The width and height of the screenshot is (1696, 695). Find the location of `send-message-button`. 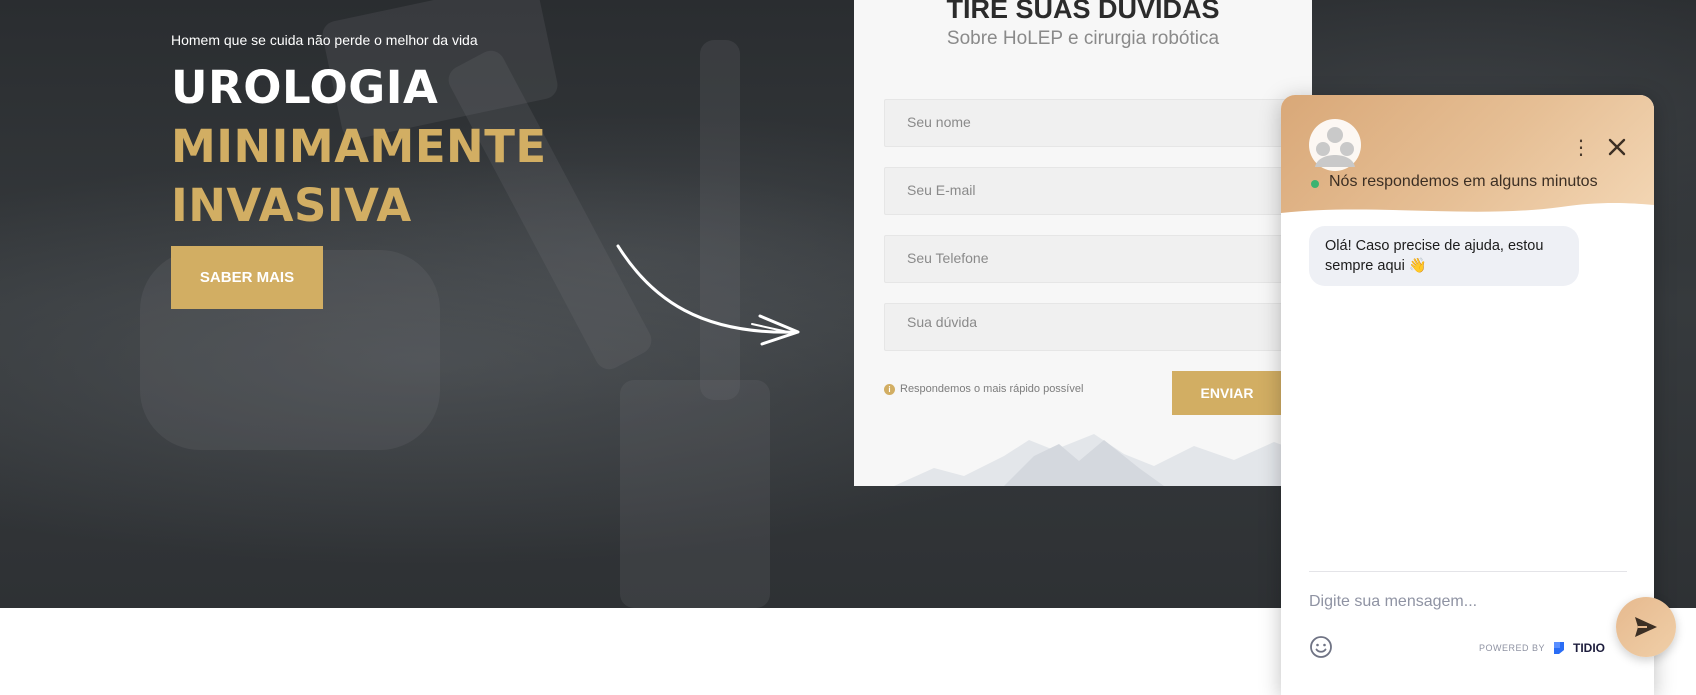

send-message-button is located at coordinates (1646, 627).